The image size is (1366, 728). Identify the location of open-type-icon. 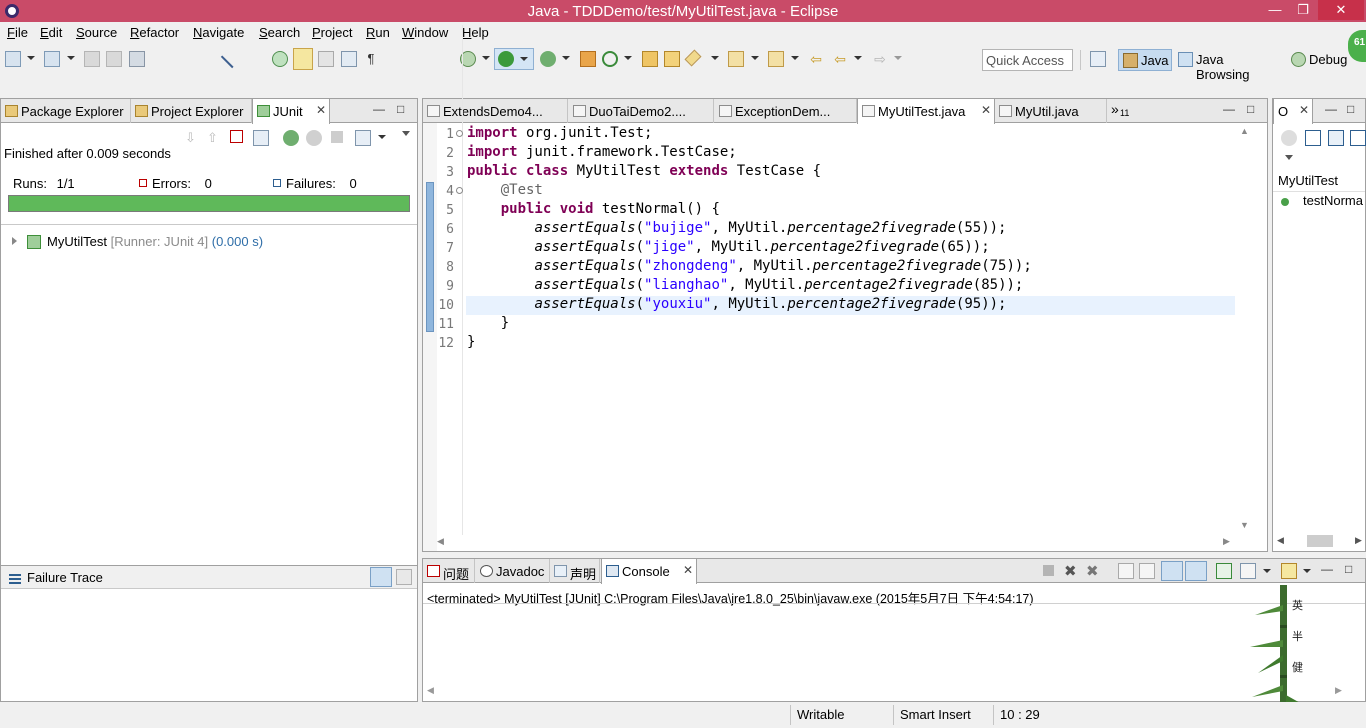
(280, 59).